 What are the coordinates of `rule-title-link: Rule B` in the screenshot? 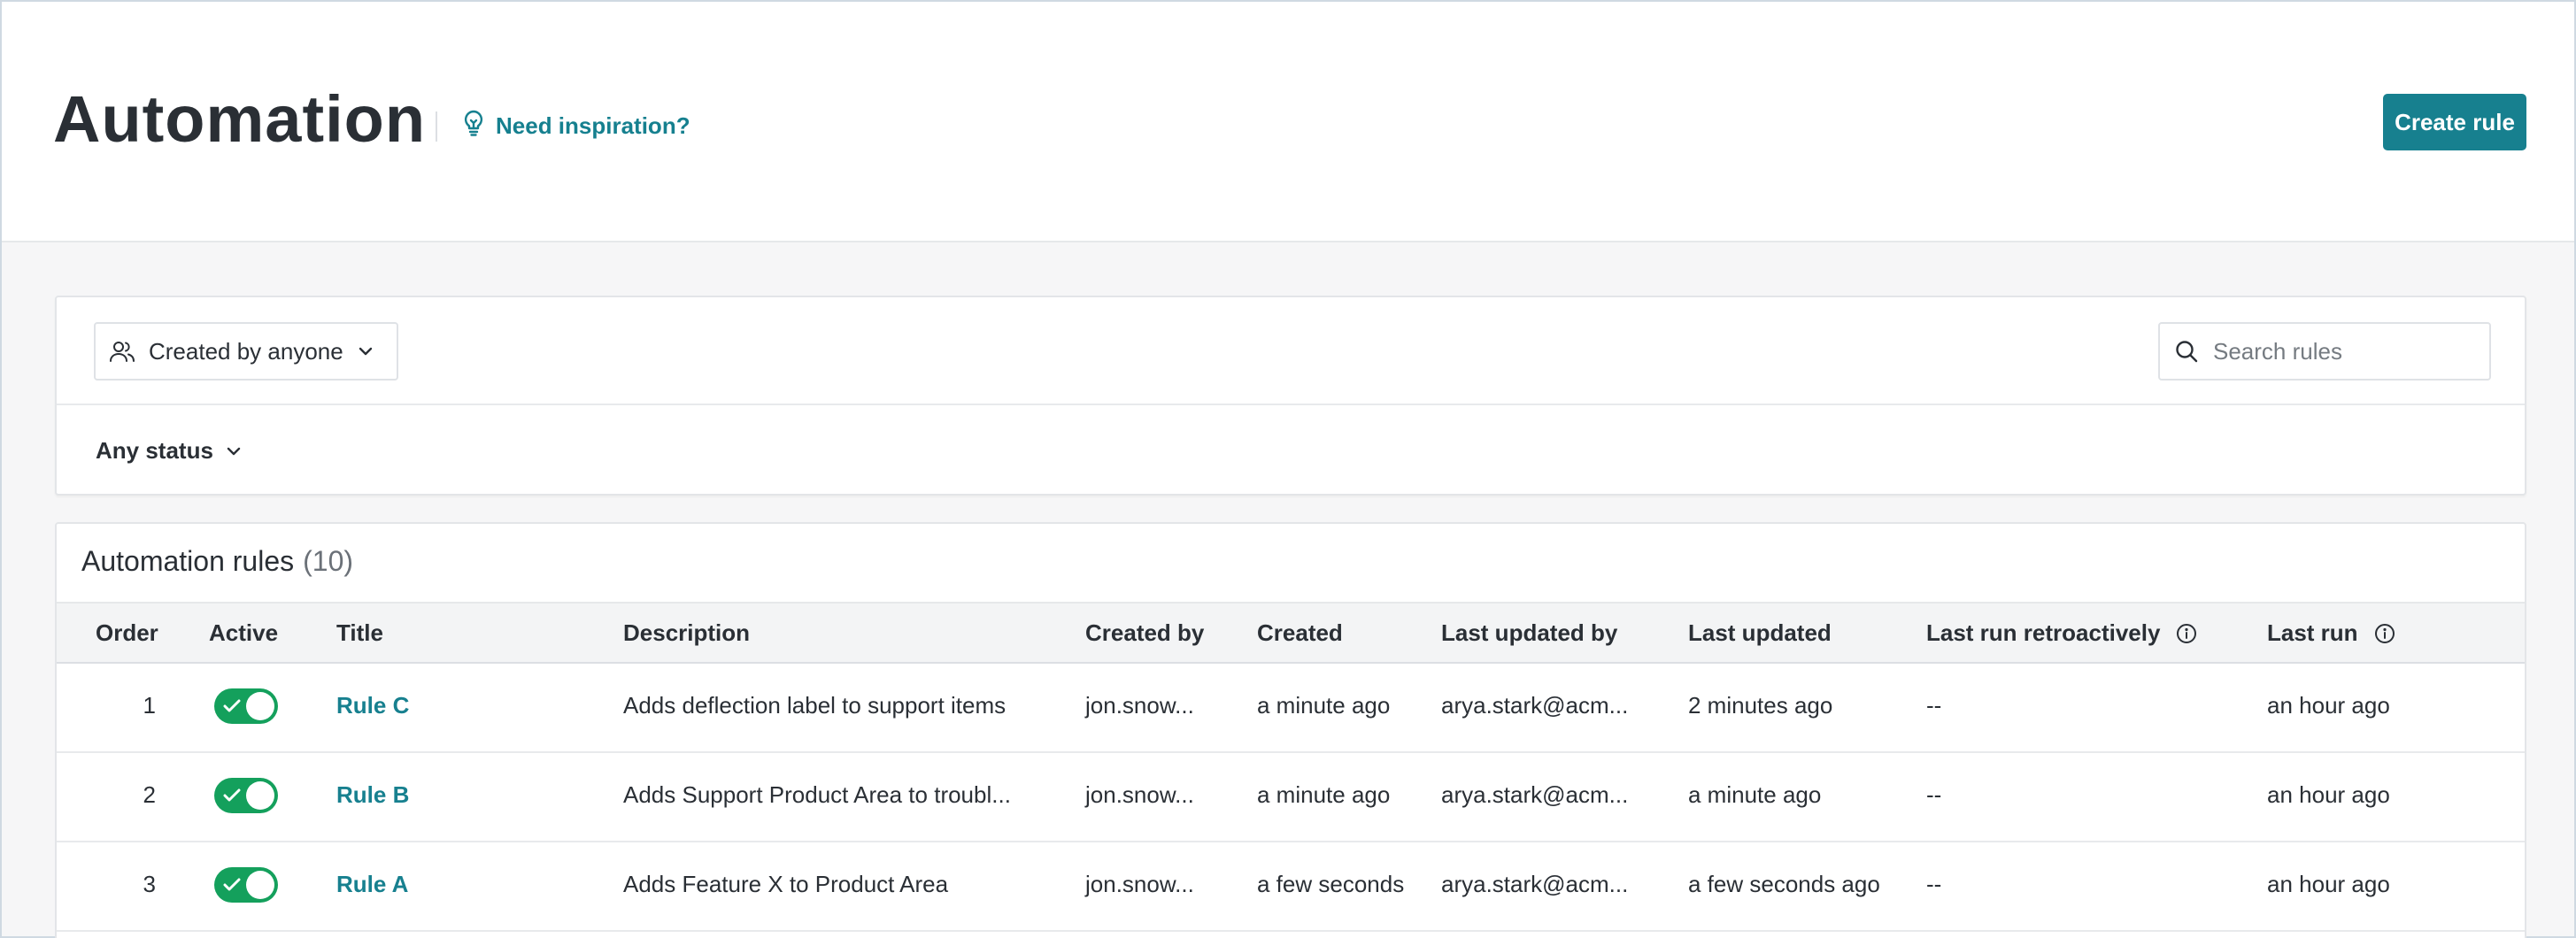 It's located at (372, 795).